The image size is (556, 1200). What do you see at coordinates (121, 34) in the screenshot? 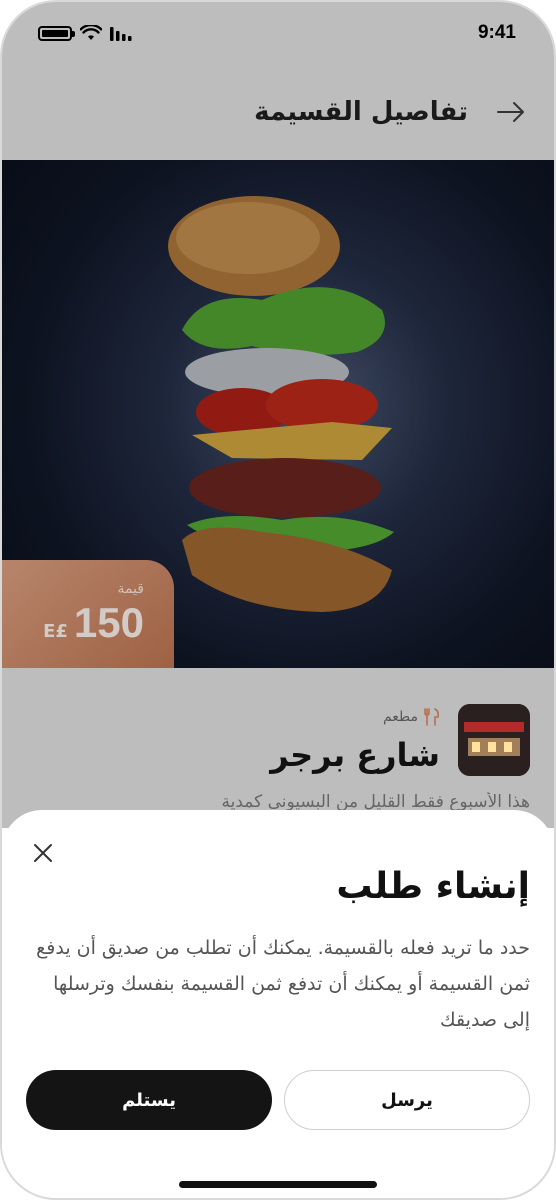
I see `signal-icon` at bounding box center [121, 34].